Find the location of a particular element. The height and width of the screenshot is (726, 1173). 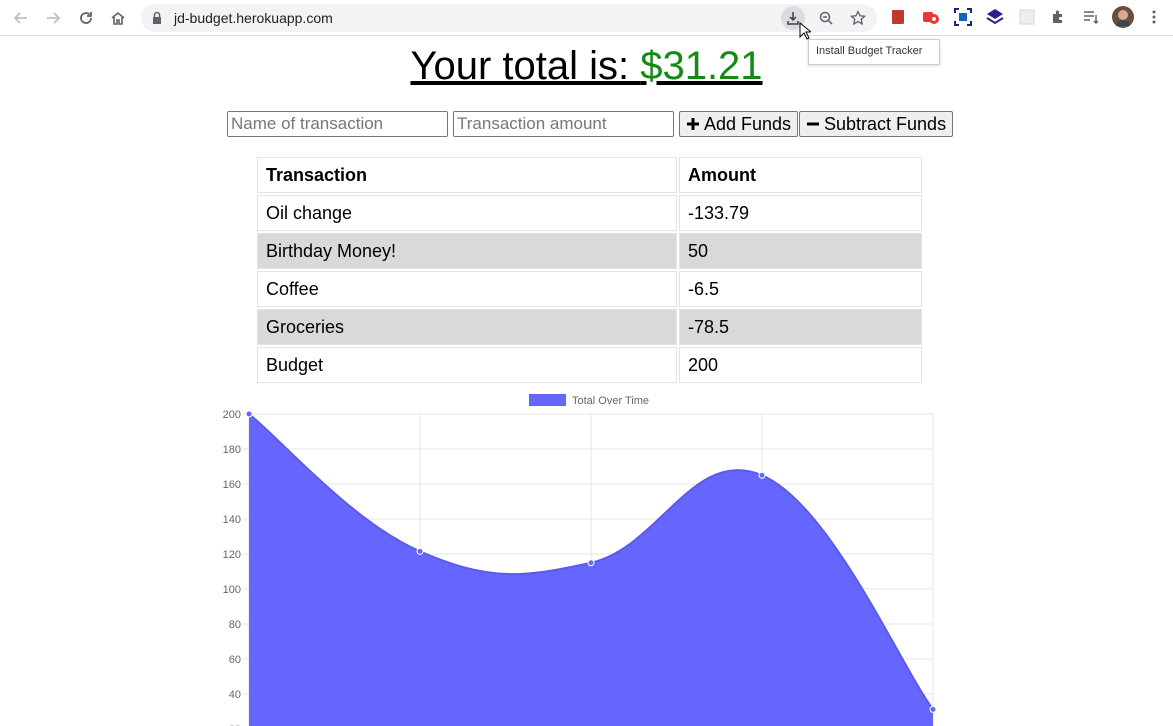

transaction-amount: -78.5 is located at coordinates (800, 327).